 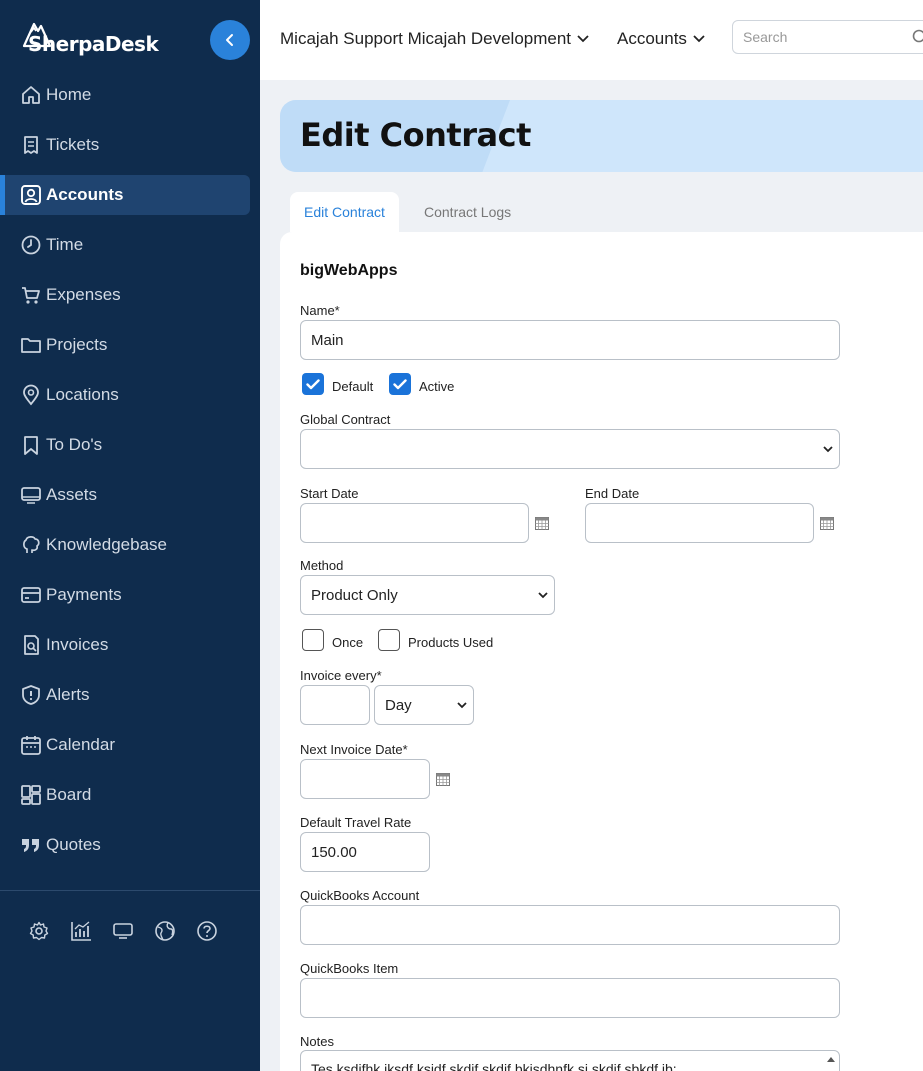 I want to click on account-icon, so click(x=31, y=195).